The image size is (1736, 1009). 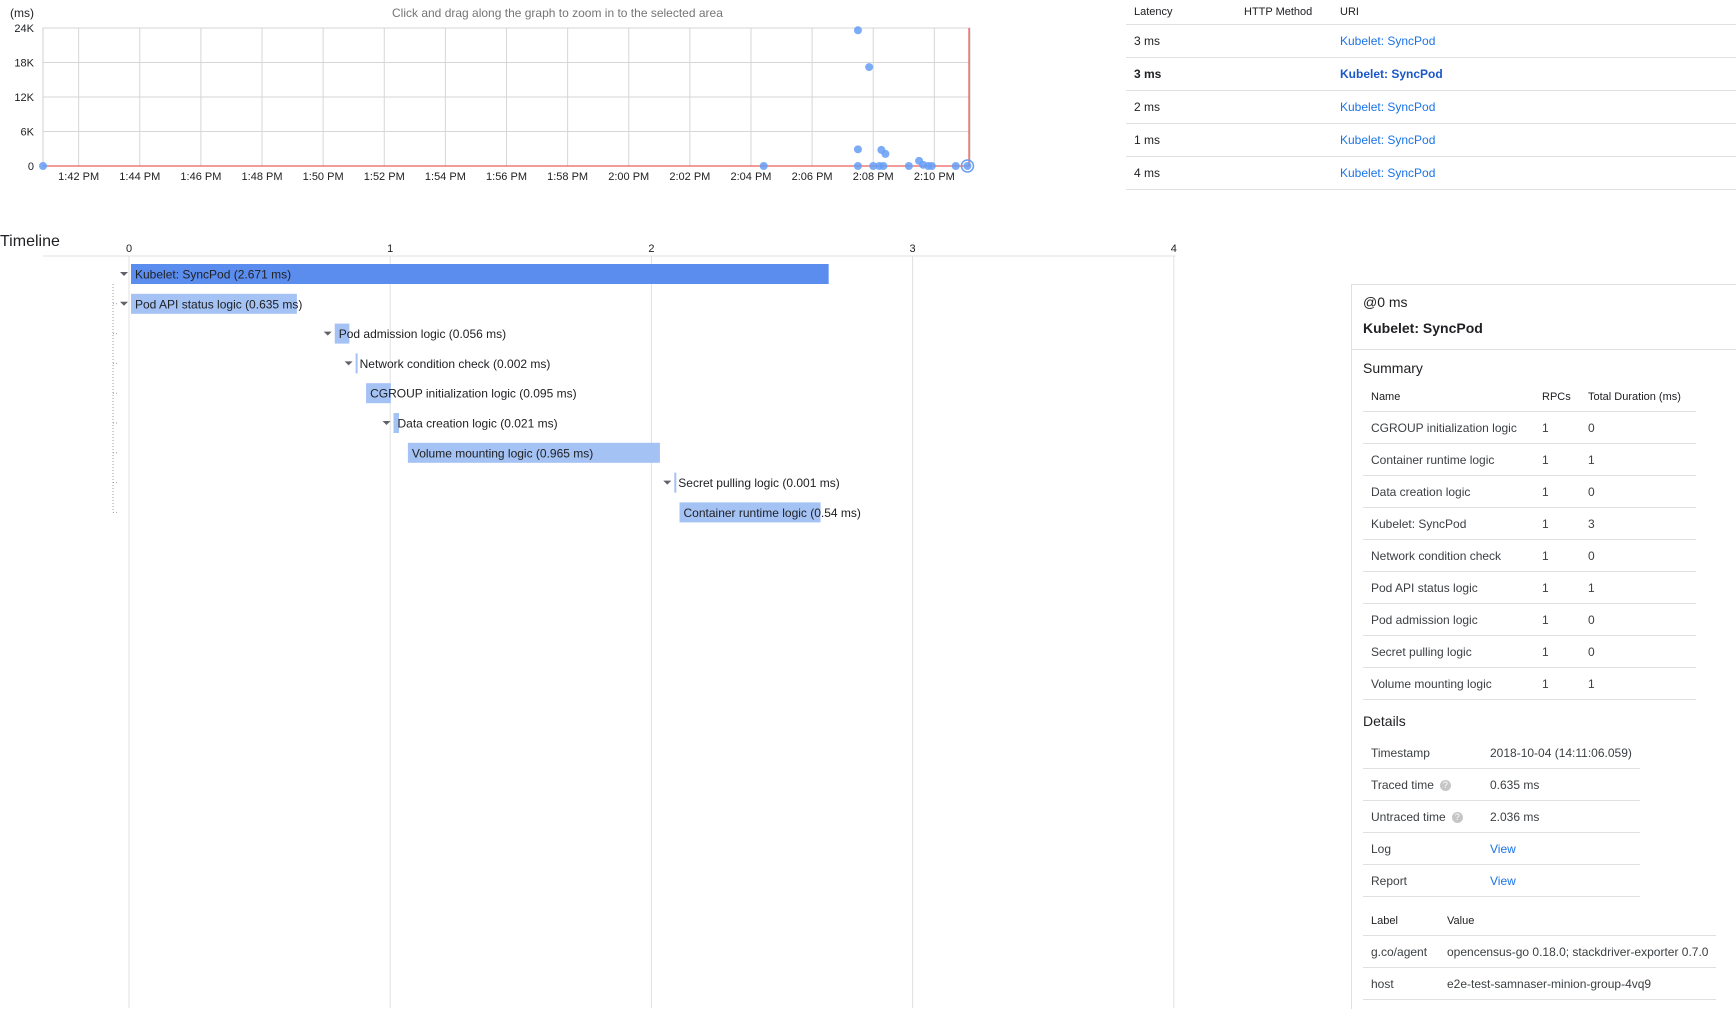 I want to click on untraced-time-cell: Untraced time?, so click(x=1422, y=816).